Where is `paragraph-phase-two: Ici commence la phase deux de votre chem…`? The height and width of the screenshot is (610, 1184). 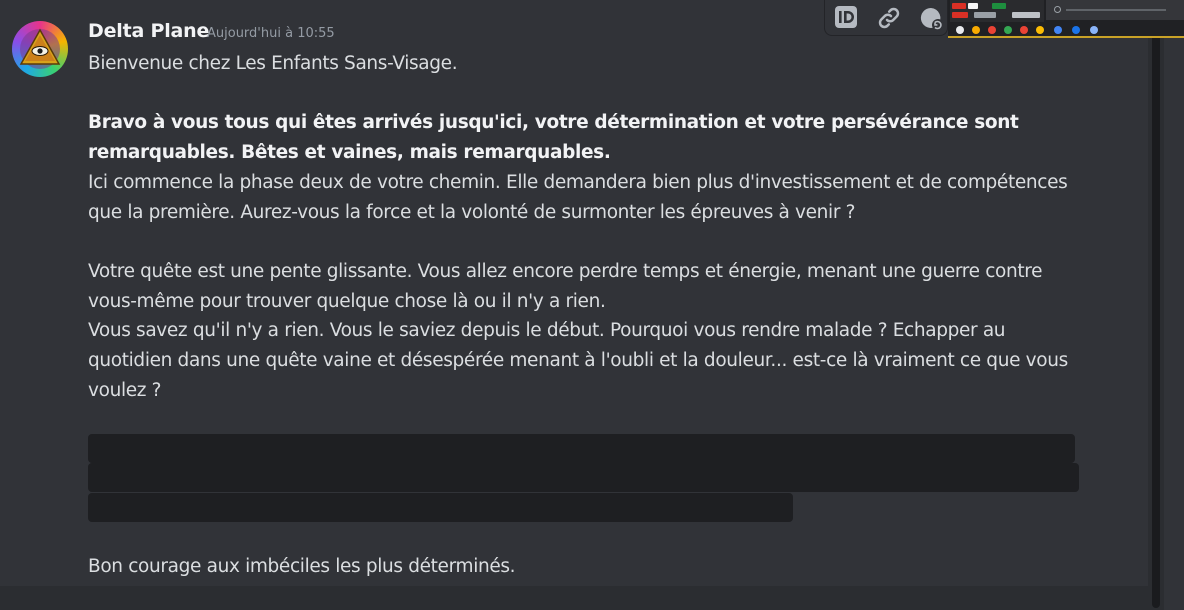 paragraph-phase-two: Ici commence la phase deux de votre chem… is located at coordinates (578, 197).